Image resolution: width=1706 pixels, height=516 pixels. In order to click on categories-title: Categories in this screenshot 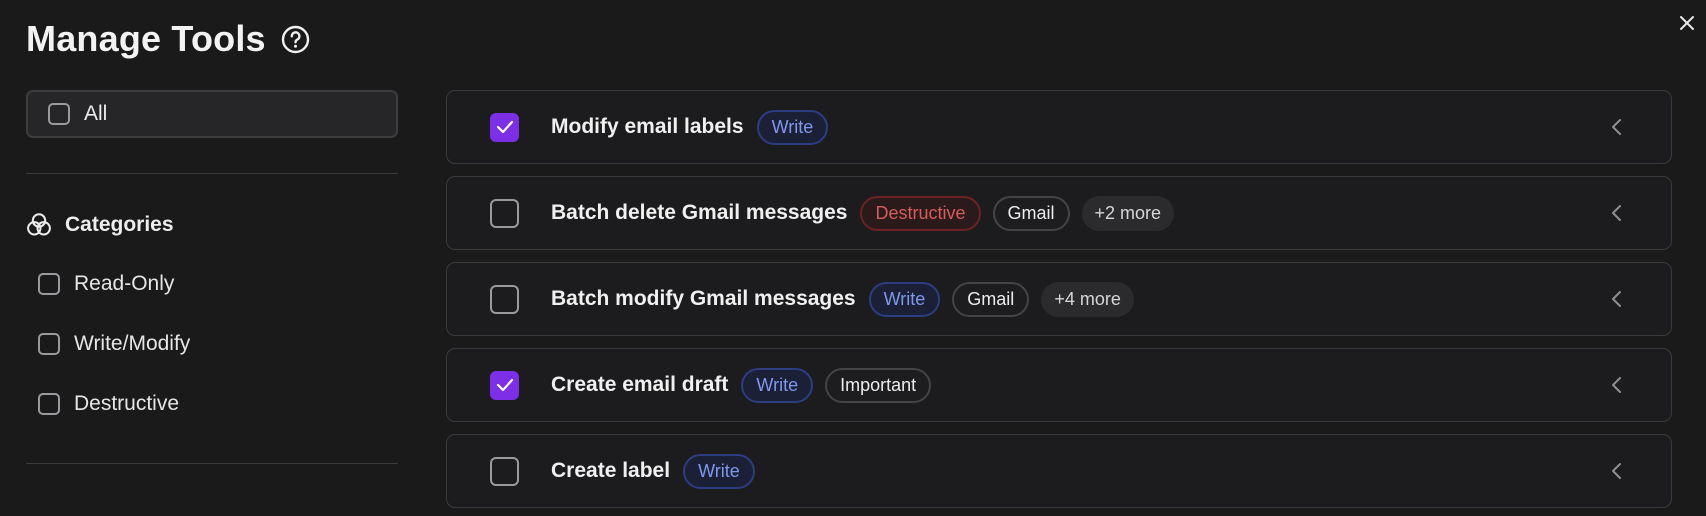, I will do `click(119, 224)`.